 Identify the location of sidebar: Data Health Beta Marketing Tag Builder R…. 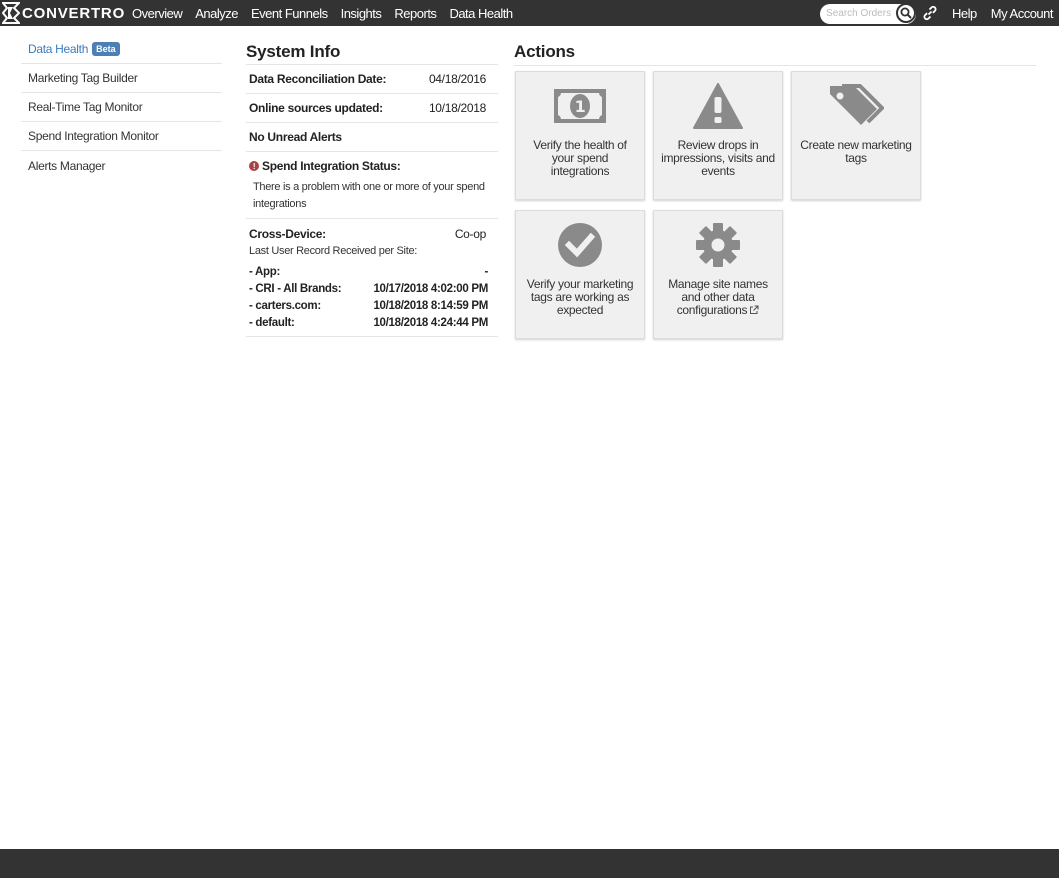
(121, 107).